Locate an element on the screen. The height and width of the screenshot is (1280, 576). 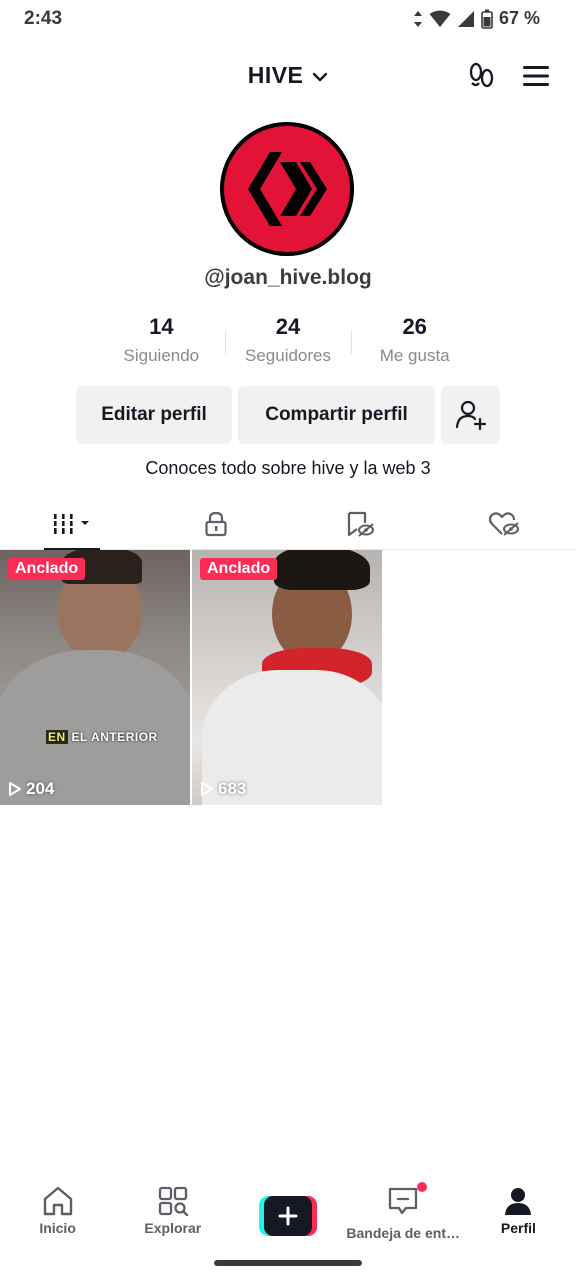
top-bar: HIVE is located at coordinates (288, 76).